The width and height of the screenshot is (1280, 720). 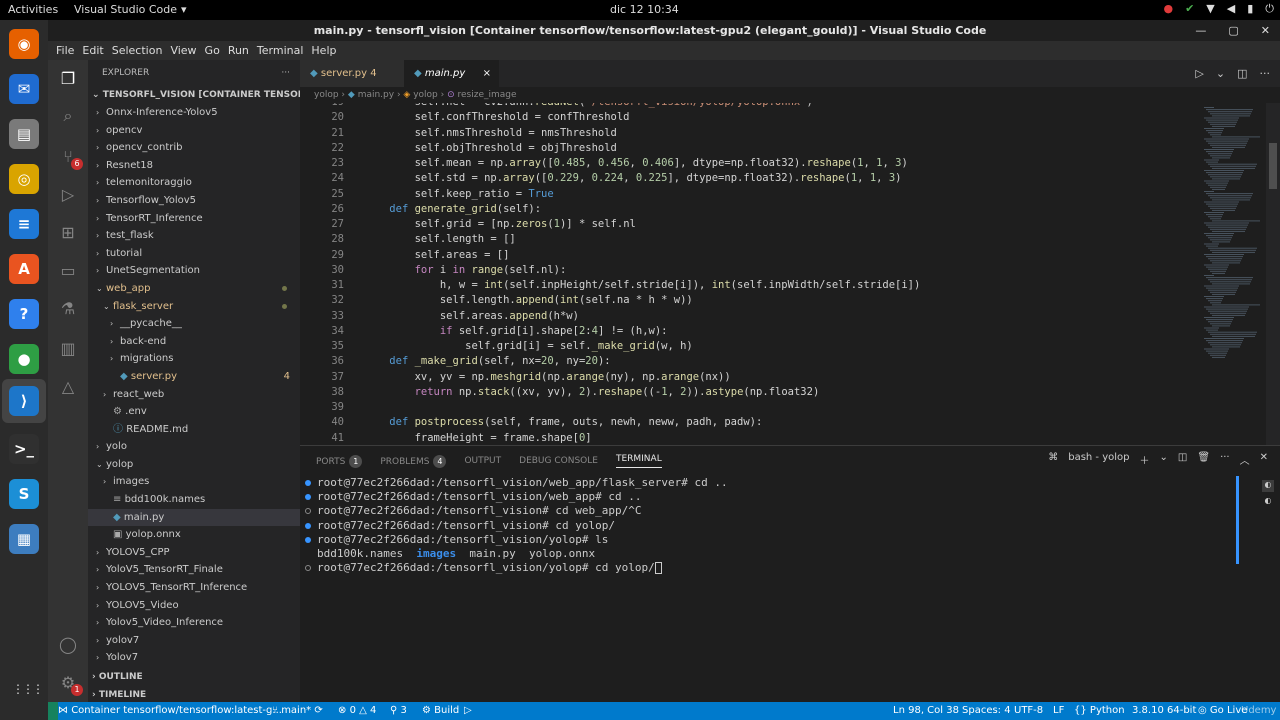 What do you see at coordinates (68, 308) in the screenshot?
I see `testing-icon: ⚗` at bounding box center [68, 308].